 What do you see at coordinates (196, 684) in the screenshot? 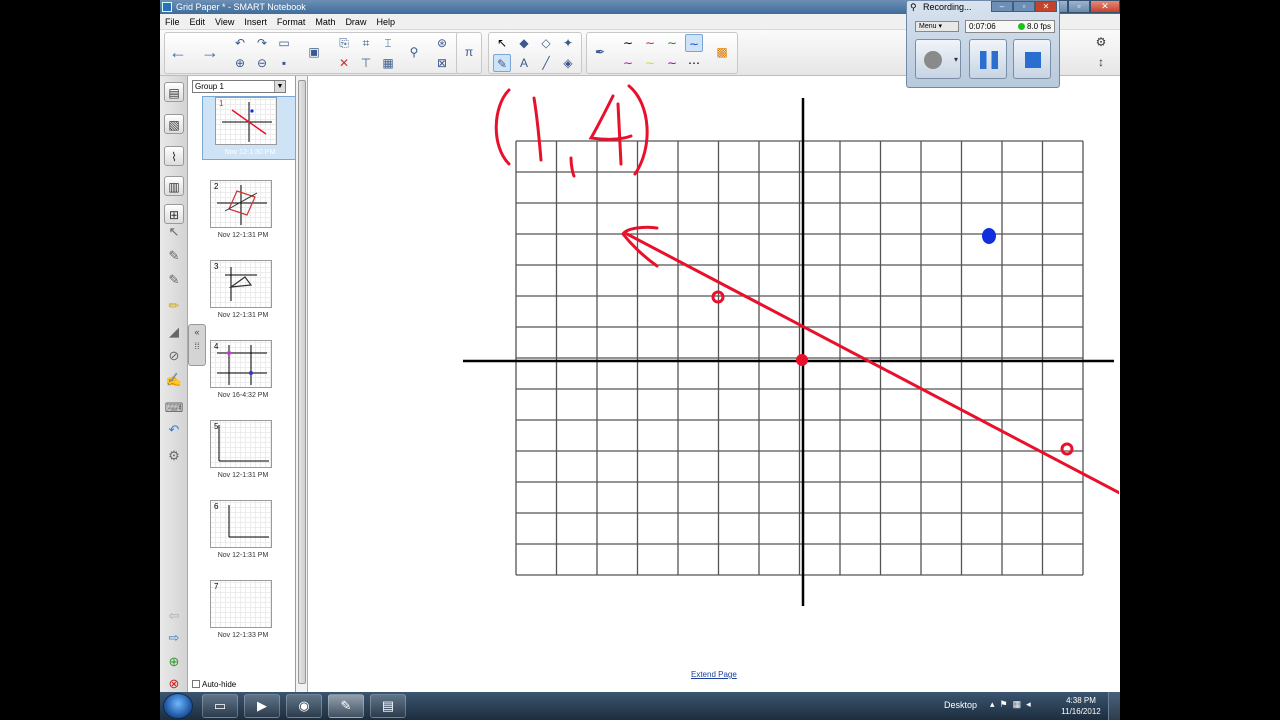
I see `checkbox-box` at bounding box center [196, 684].